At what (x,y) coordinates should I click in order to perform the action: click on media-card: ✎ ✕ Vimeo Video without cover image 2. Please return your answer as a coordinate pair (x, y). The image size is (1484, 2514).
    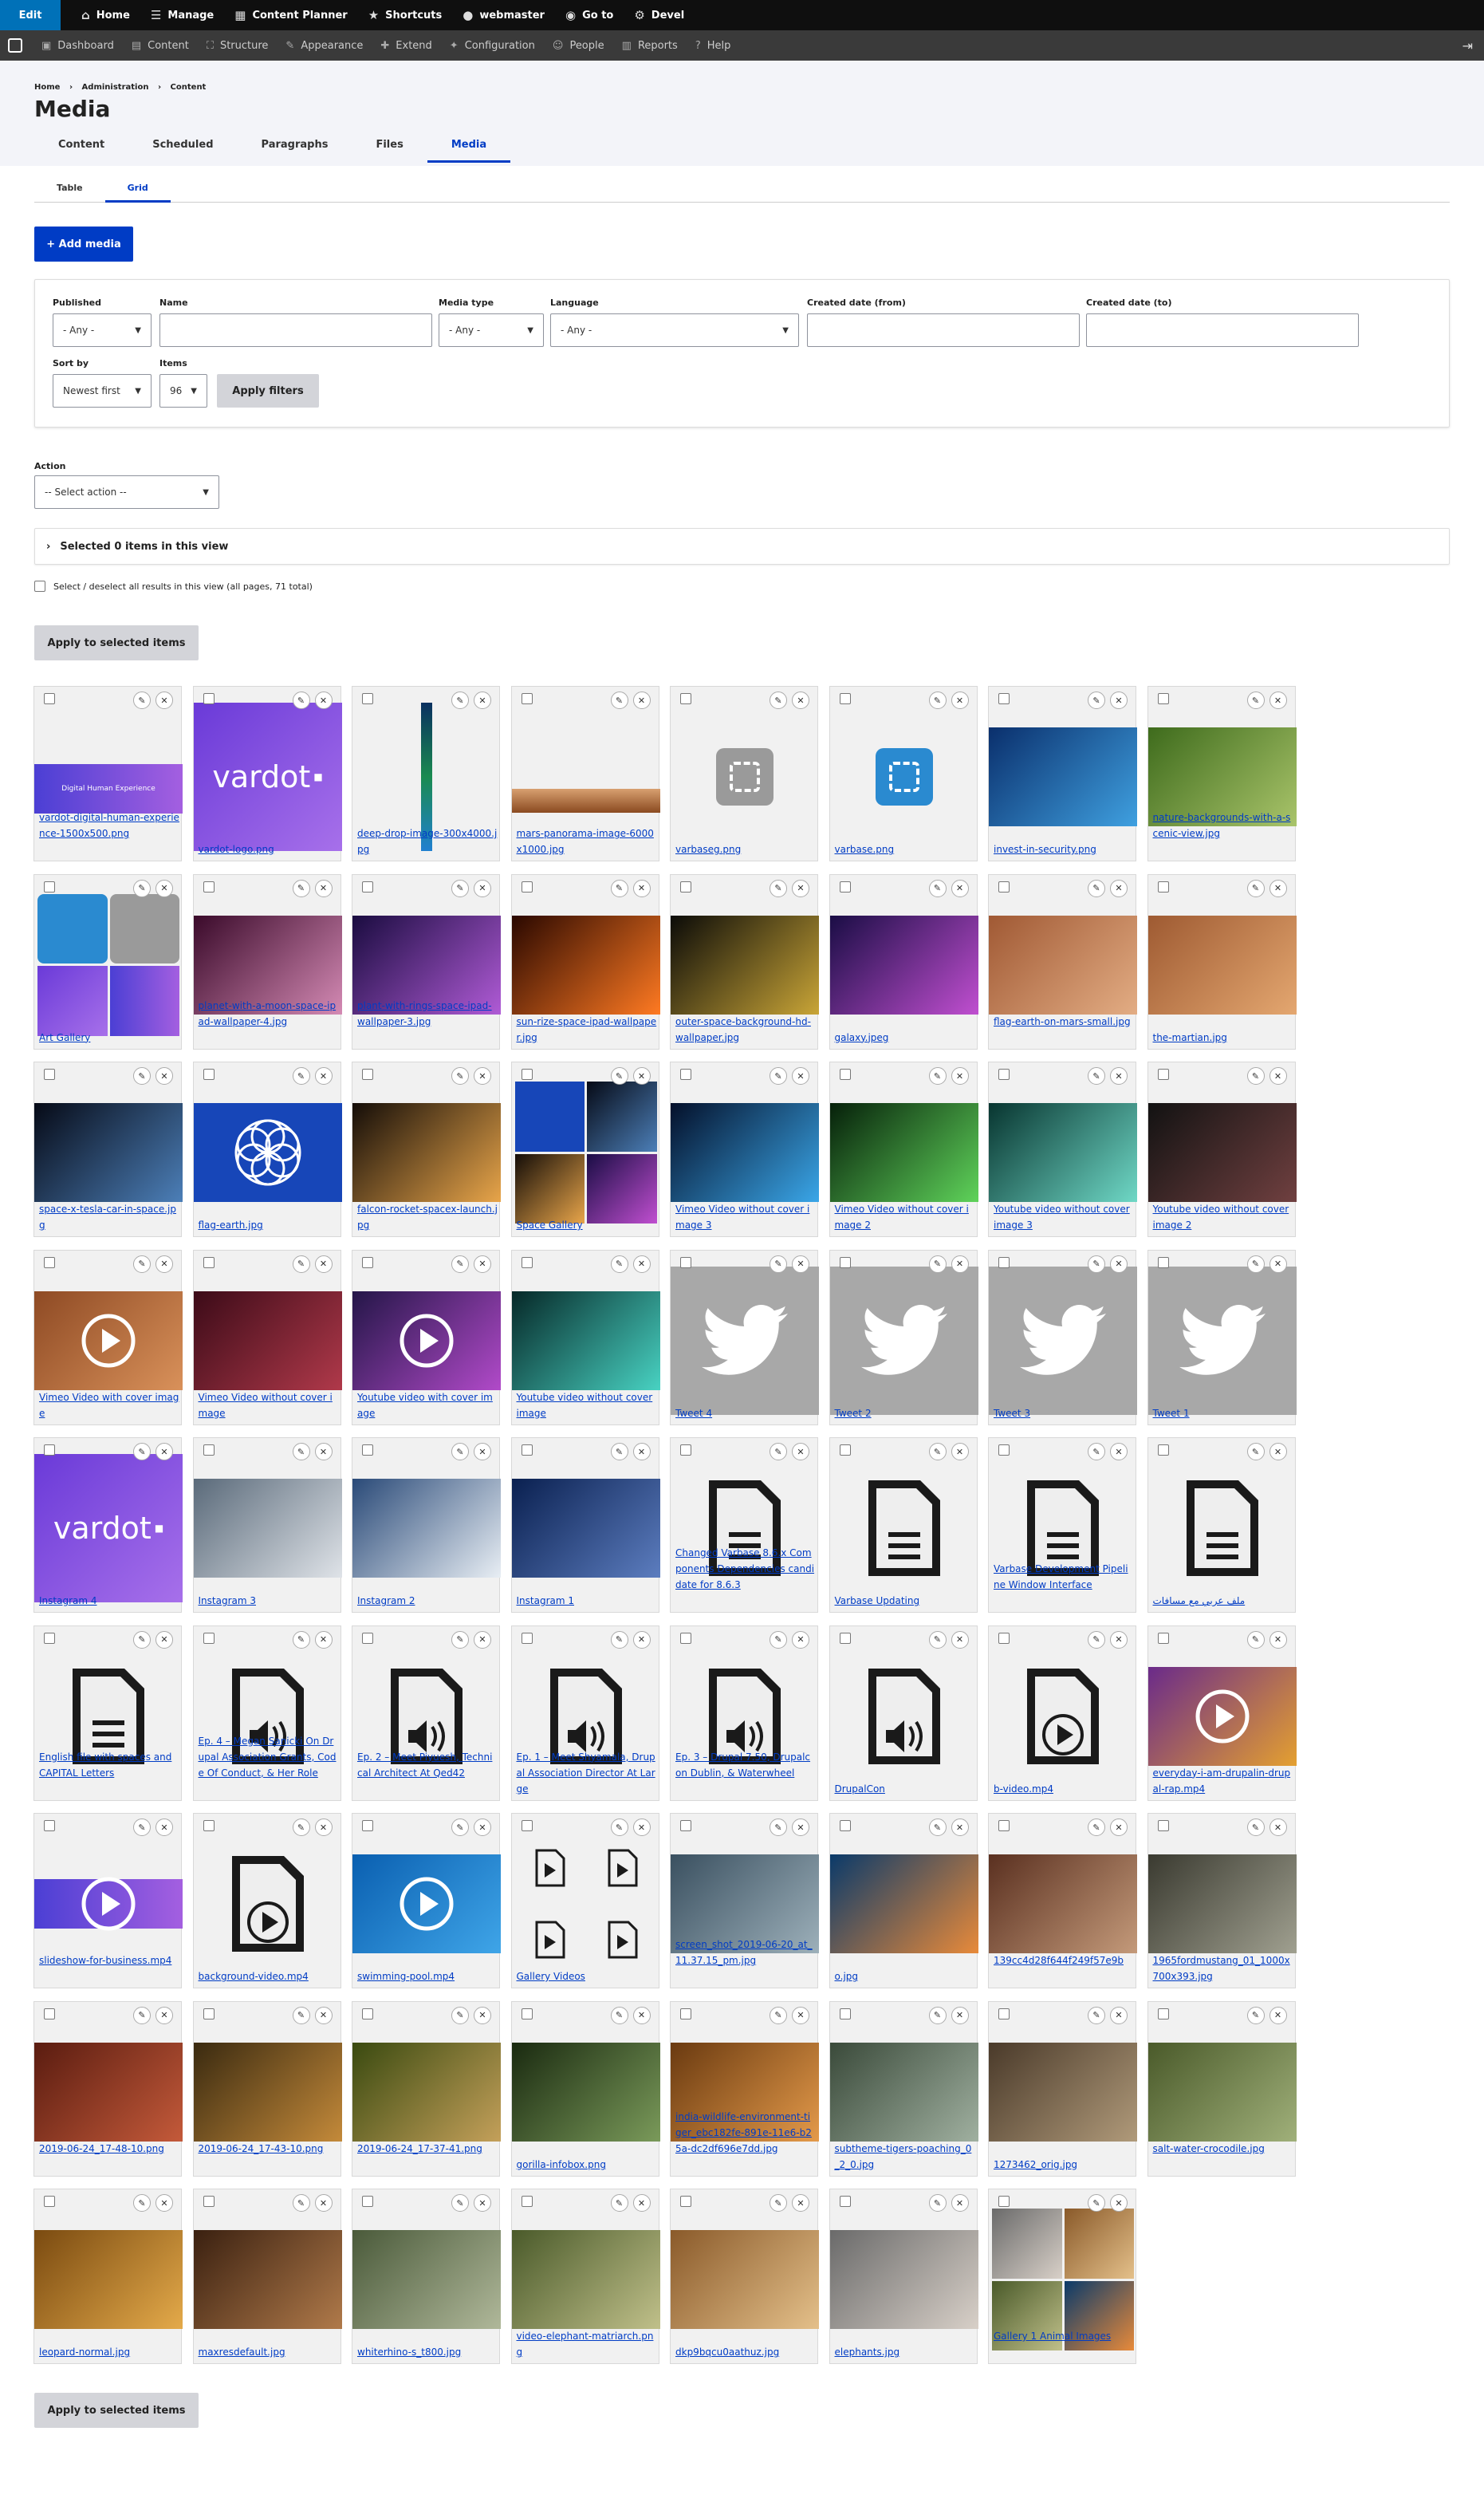
    Looking at the image, I should click on (903, 1149).